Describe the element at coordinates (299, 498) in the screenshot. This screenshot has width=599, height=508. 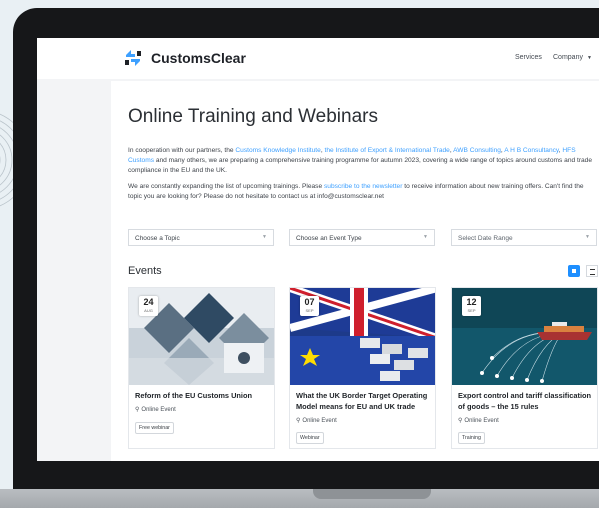
I see `laptop-base` at that location.